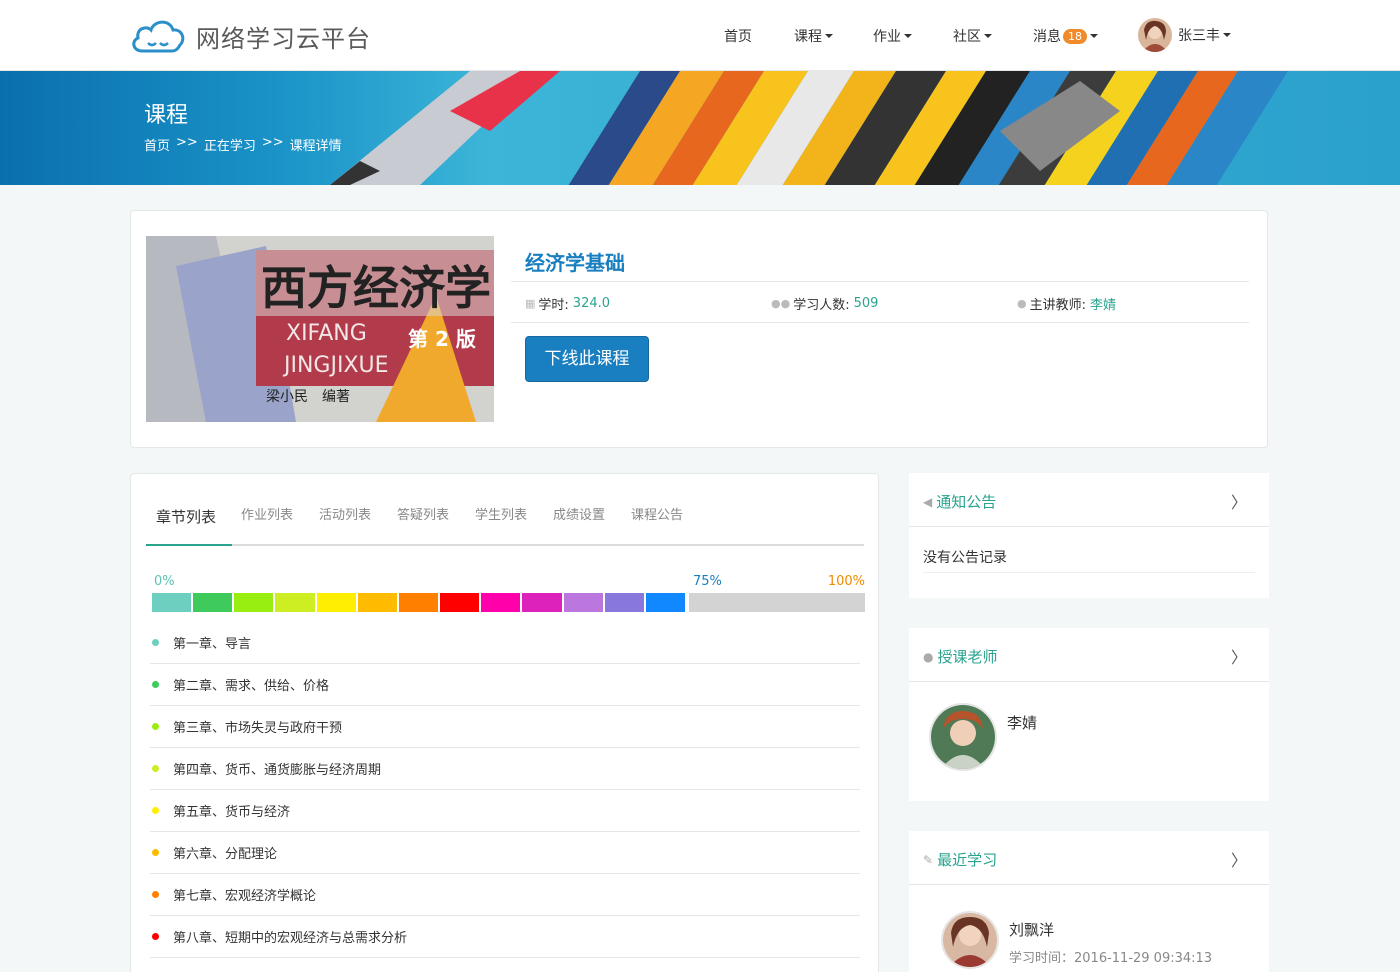  What do you see at coordinates (505, 895) in the screenshot?
I see `chapter-item: 第七章、宏观经济学概论` at bounding box center [505, 895].